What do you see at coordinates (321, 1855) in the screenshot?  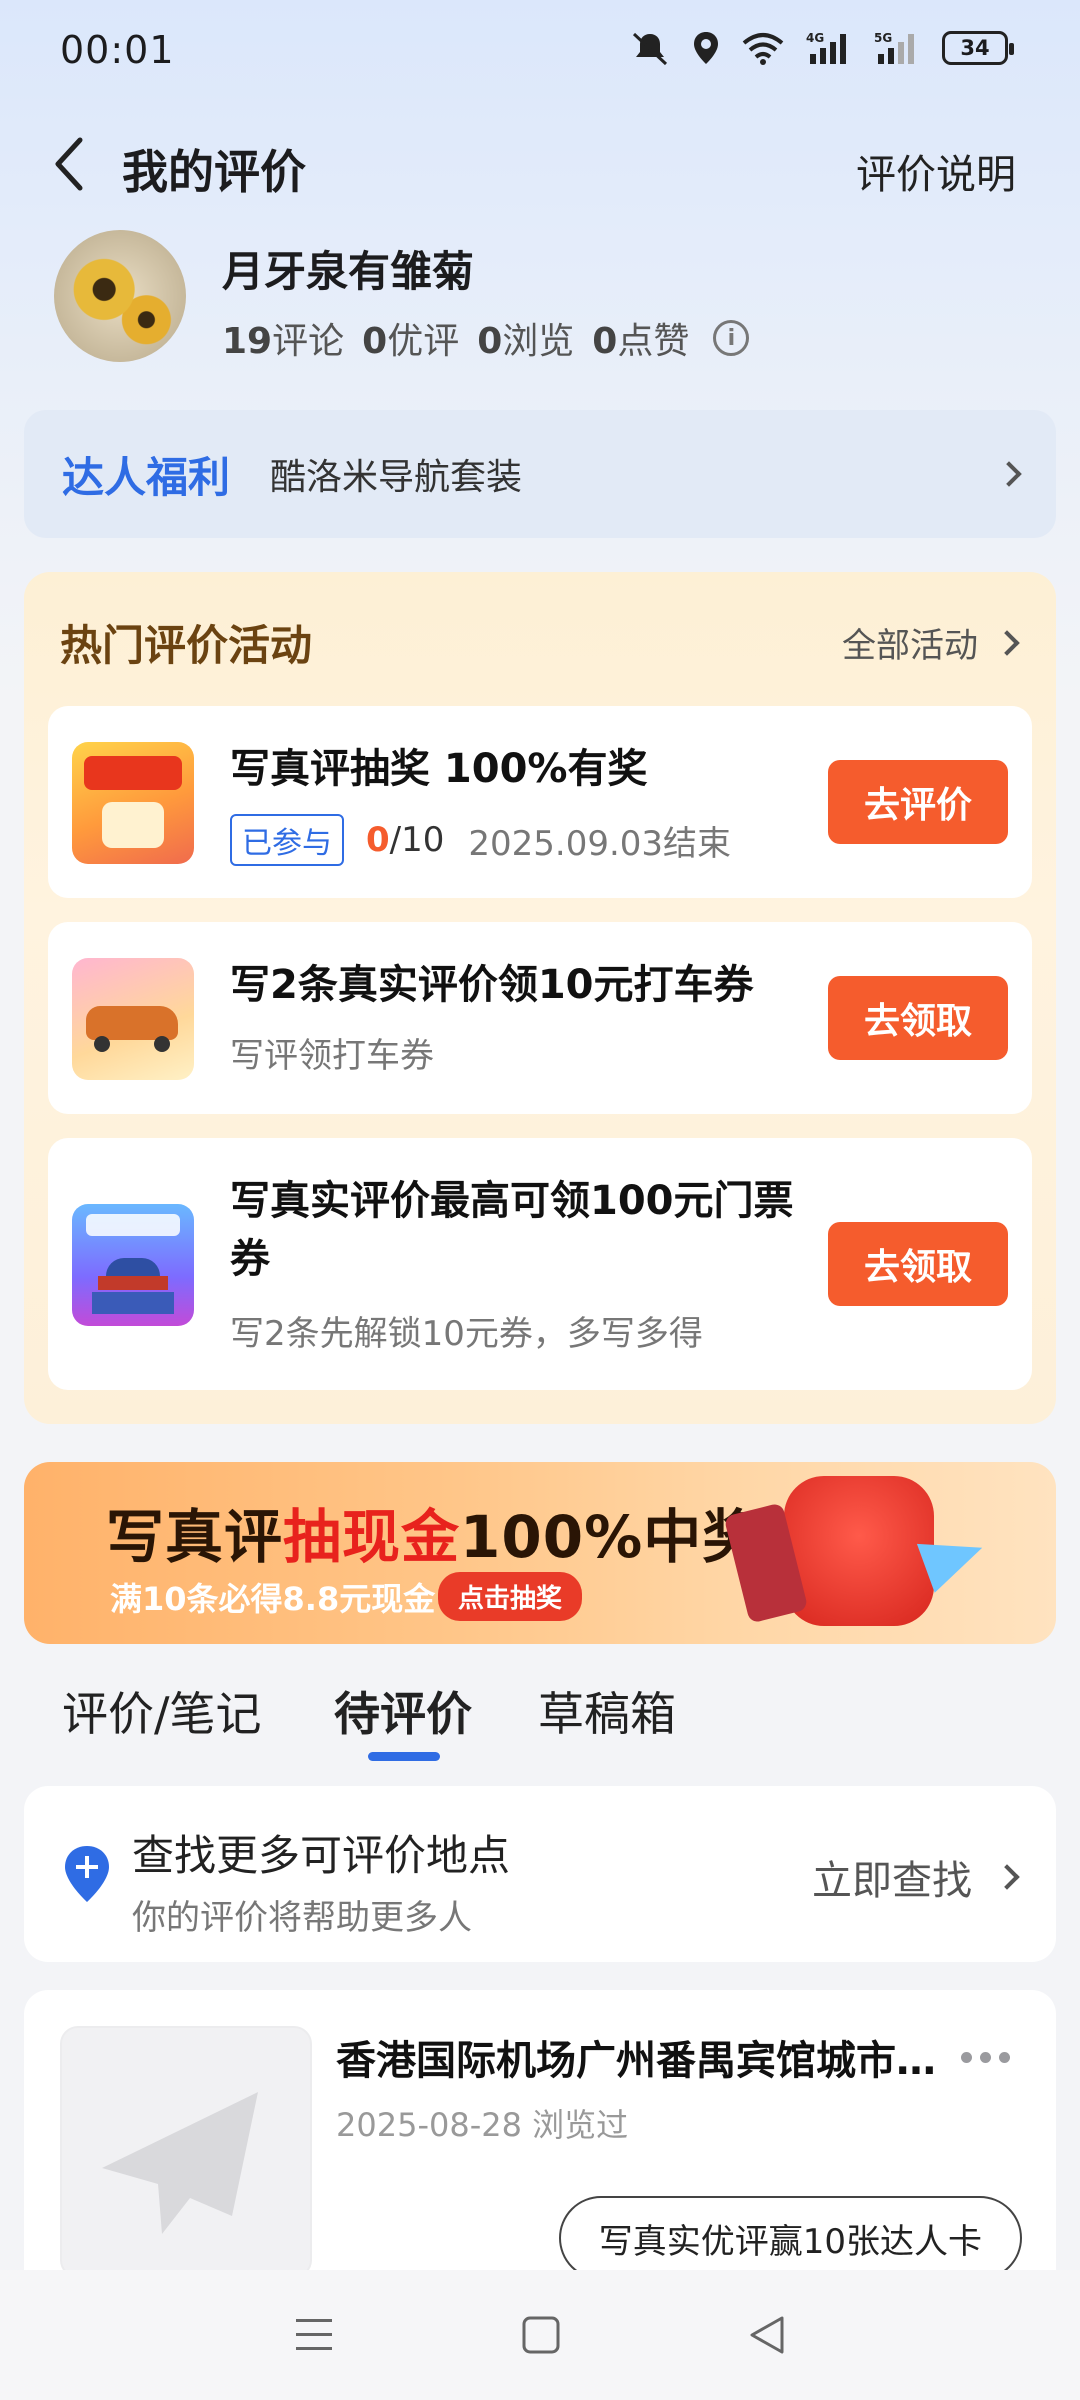 I see `find-title: 查找更多可评价地点` at bounding box center [321, 1855].